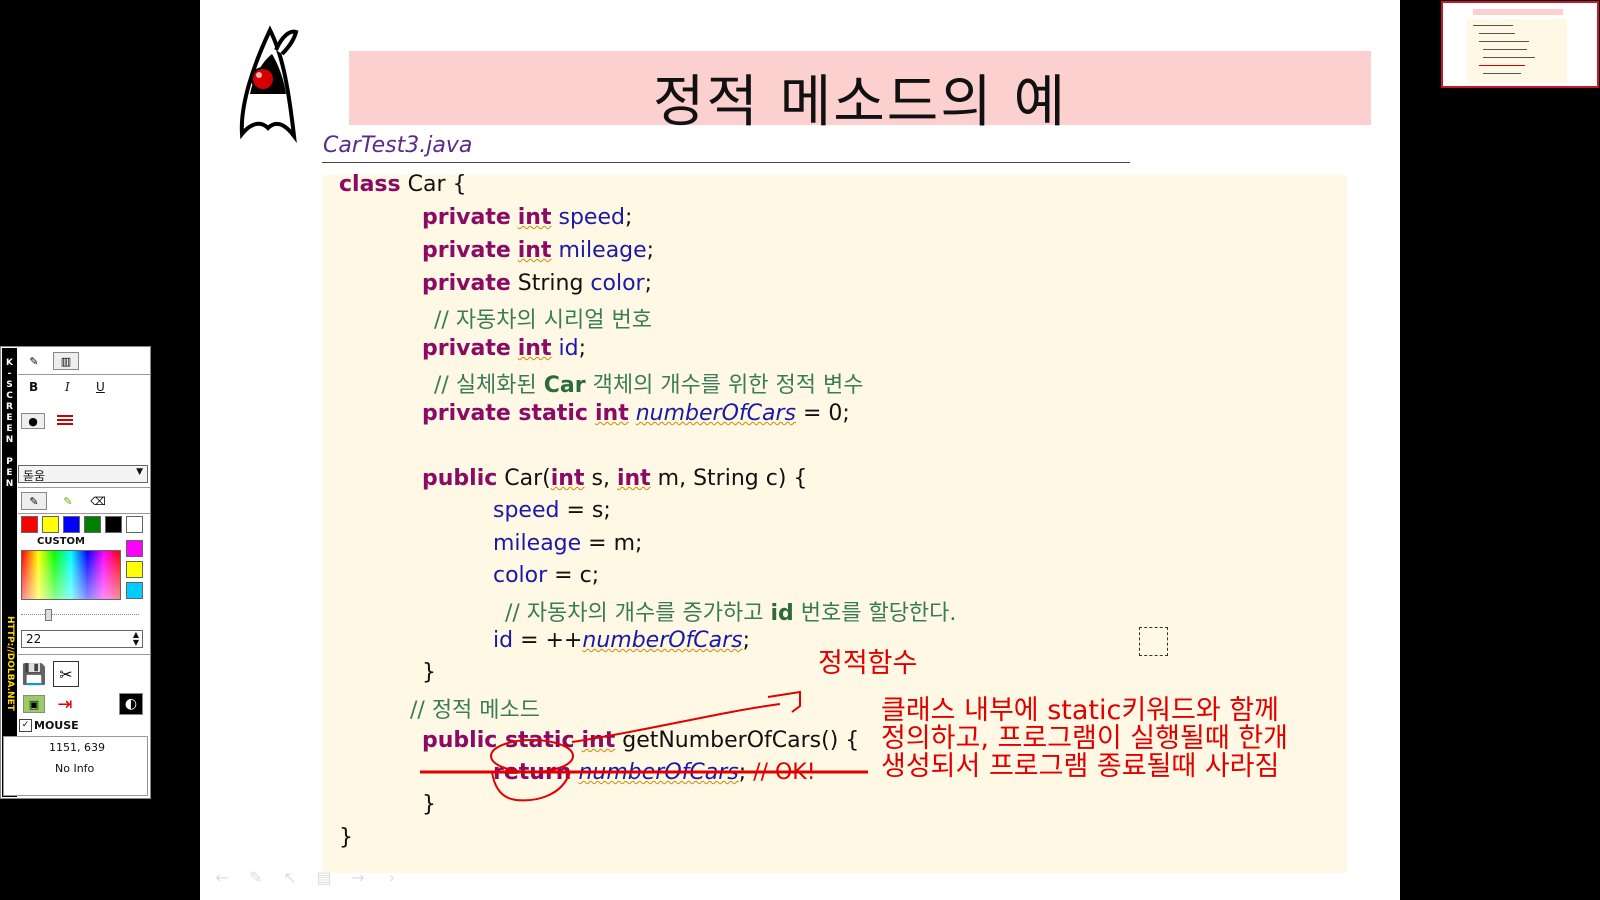 The width and height of the screenshot is (1600, 900). I want to click on pointer-icon: ↖, so click(290, 877).